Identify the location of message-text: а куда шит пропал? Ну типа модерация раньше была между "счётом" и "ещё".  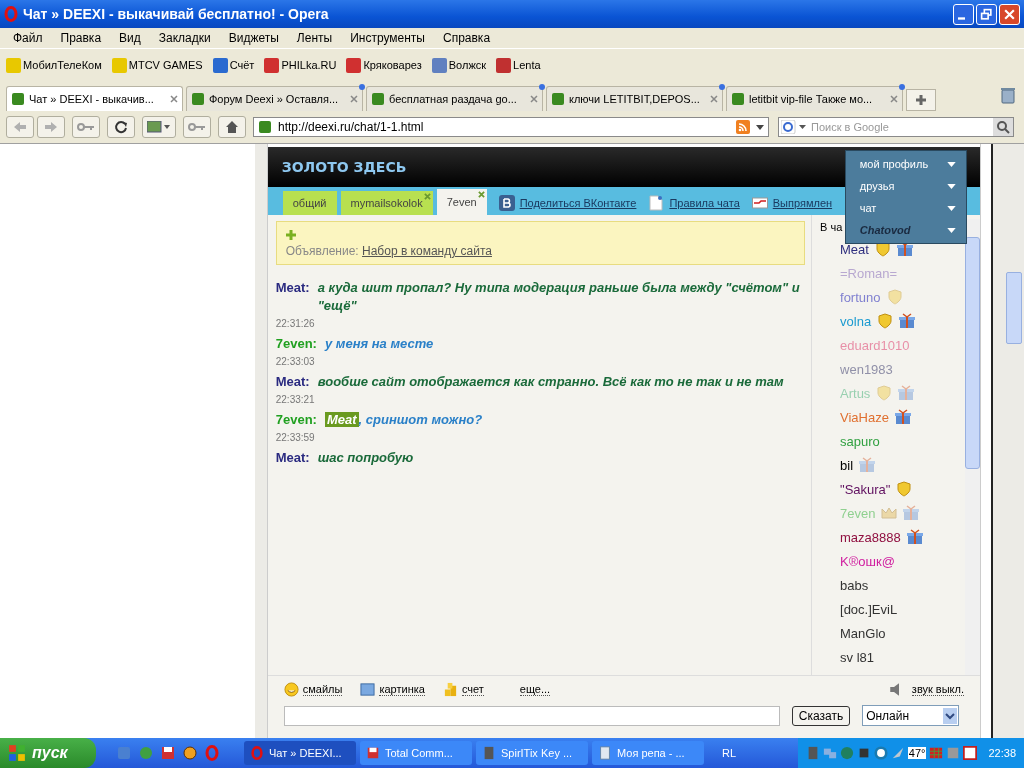
(558, 296).